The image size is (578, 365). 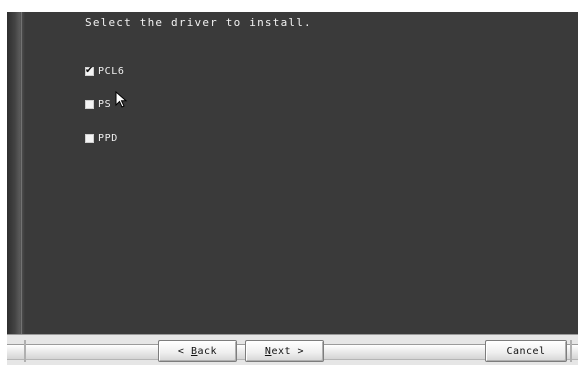 I want to click on back-button: < Back, so click(x=197, y=351).